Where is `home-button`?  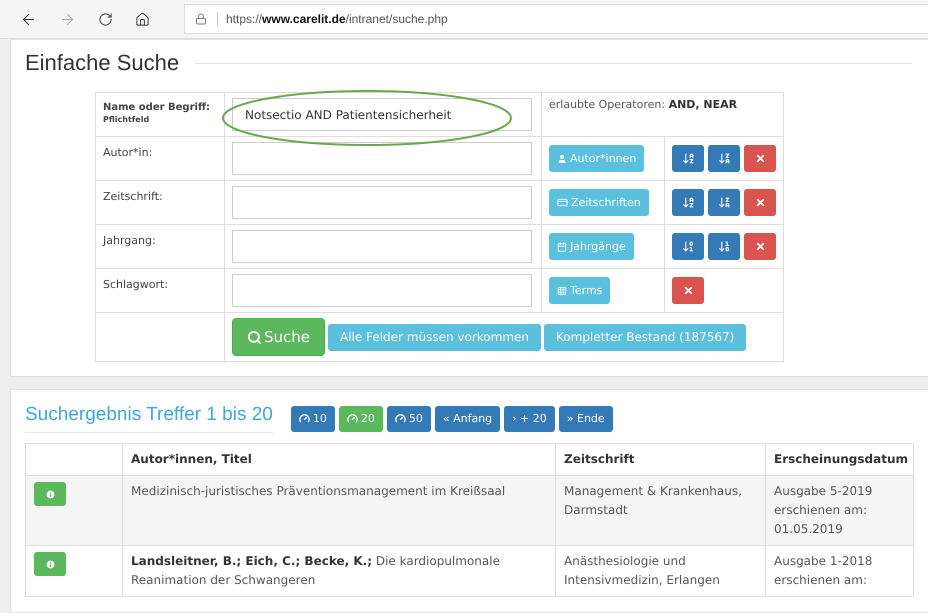
home-button is located at coordinates (142, 19).